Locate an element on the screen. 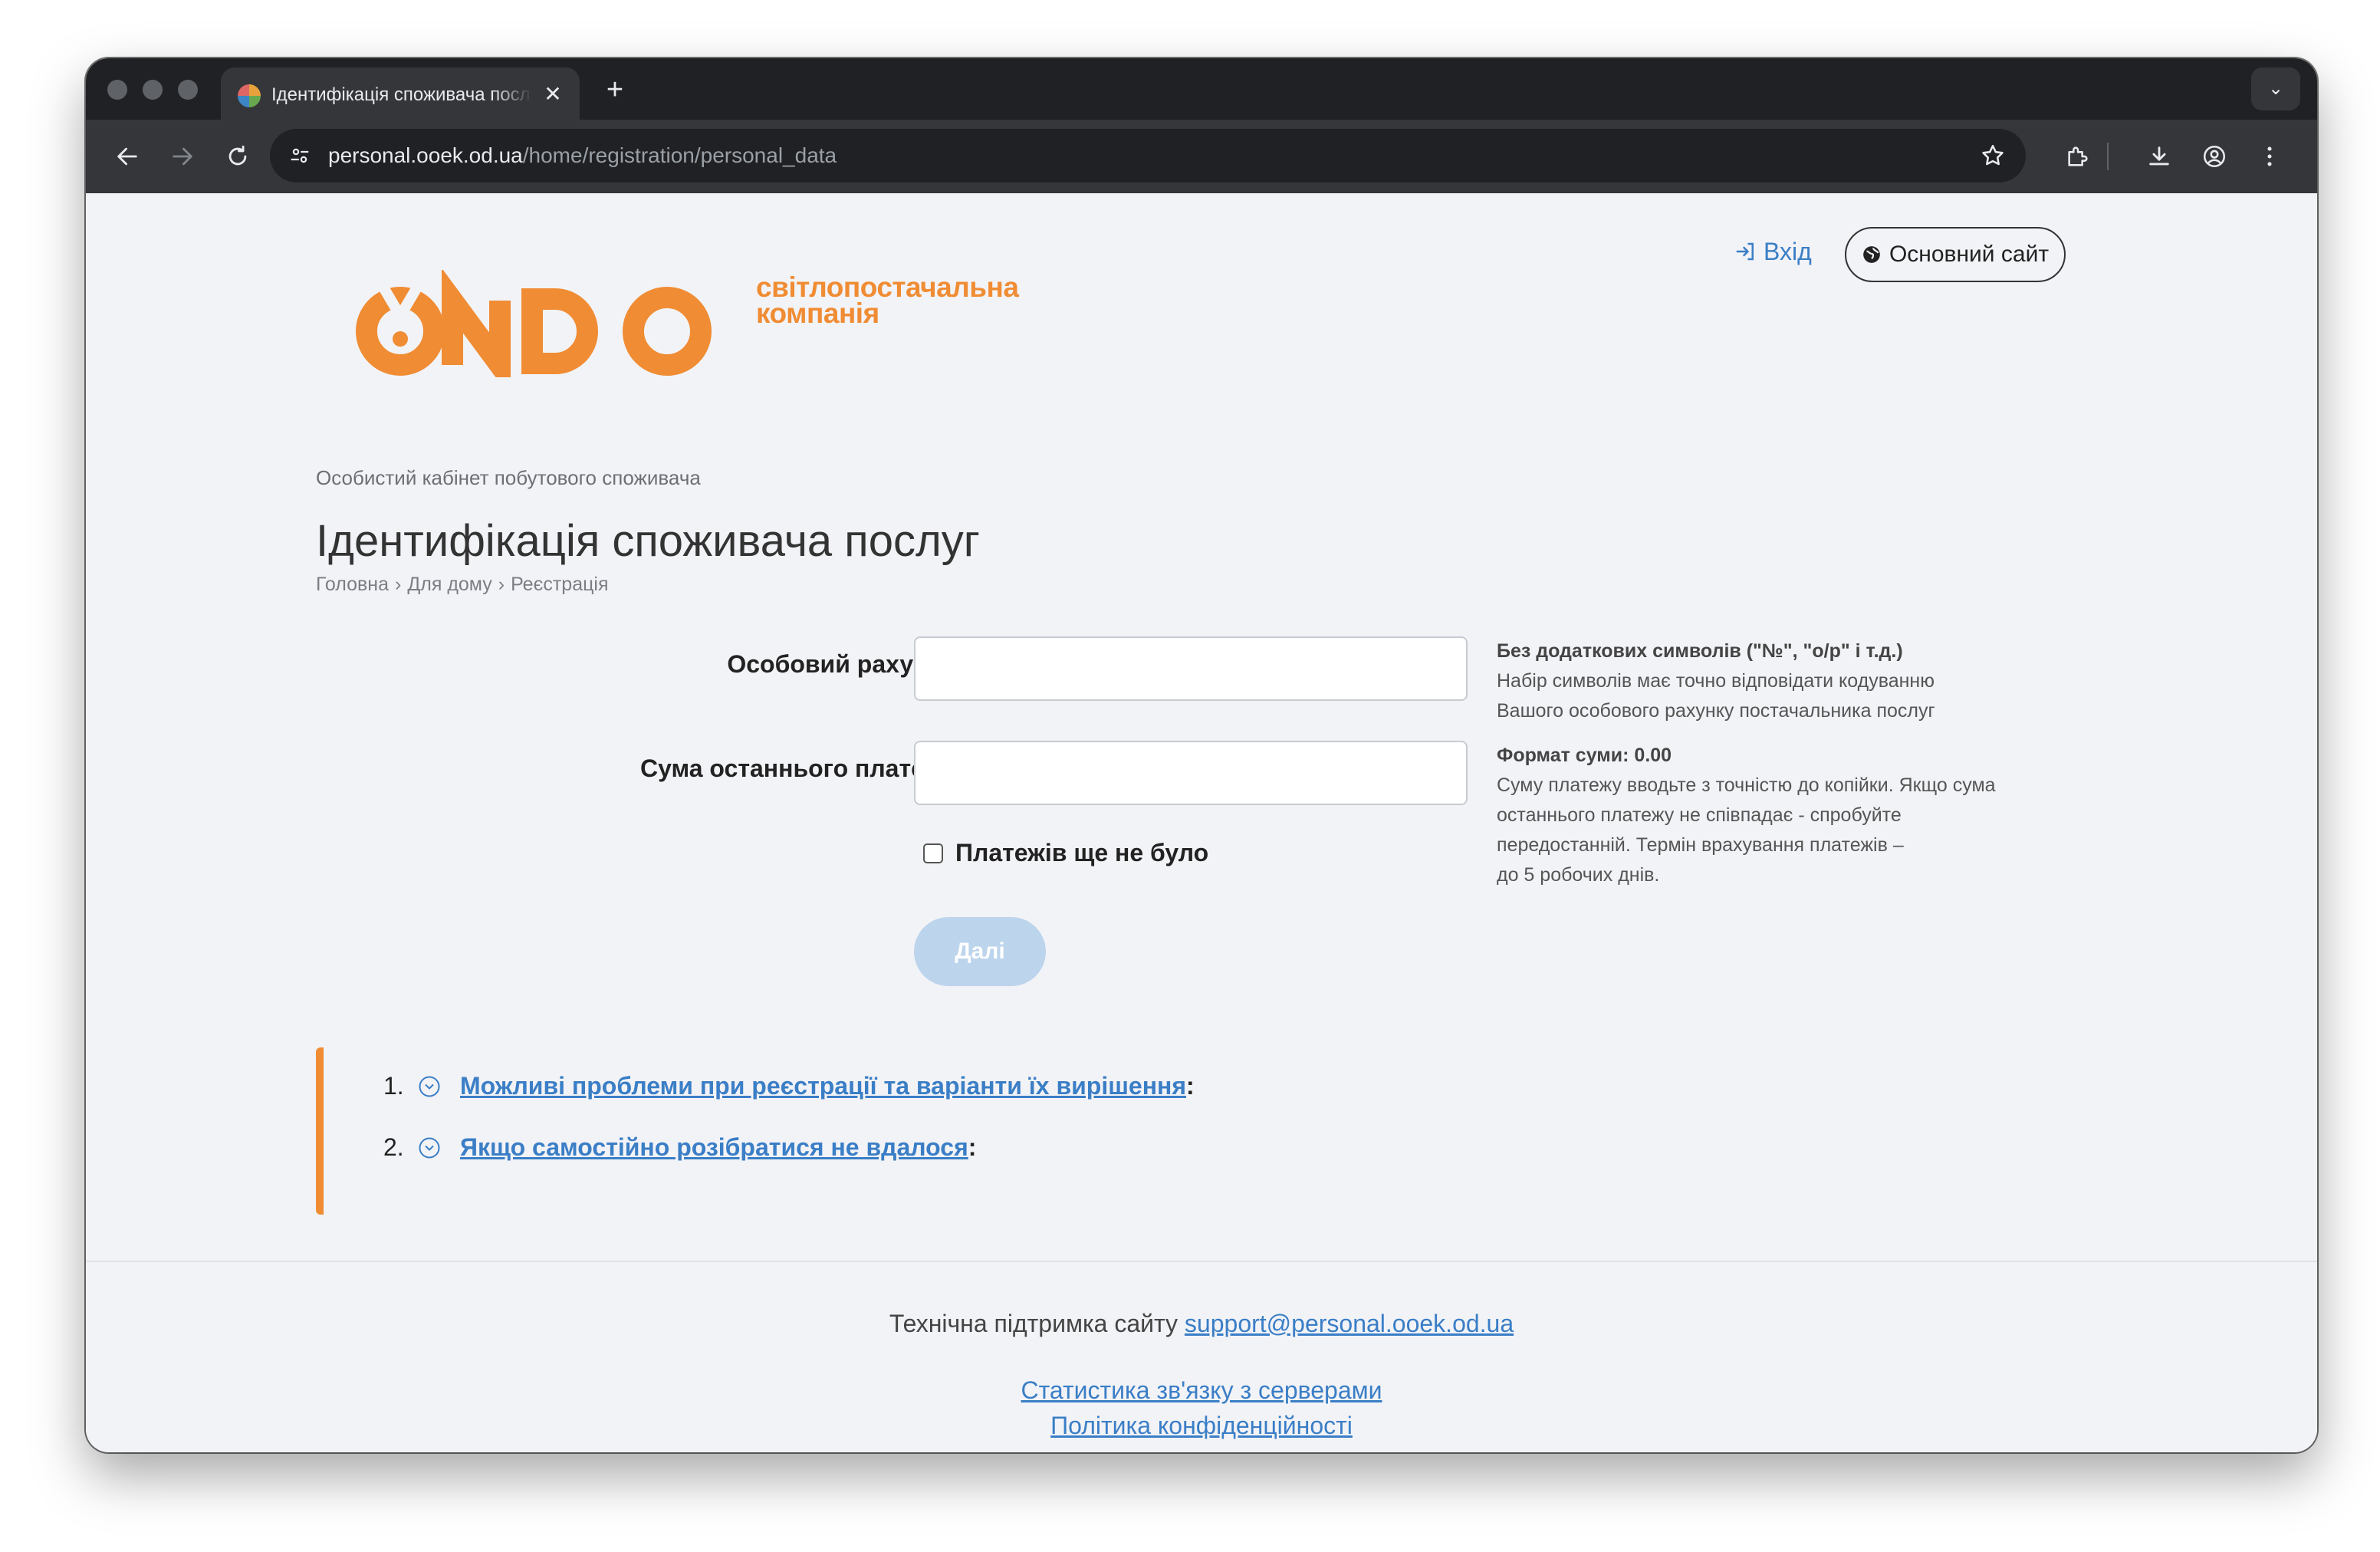 Image resolution: width=2380 pixels, height=1552 pixels. toolbar-separator is located at coordinates (2108, 156).